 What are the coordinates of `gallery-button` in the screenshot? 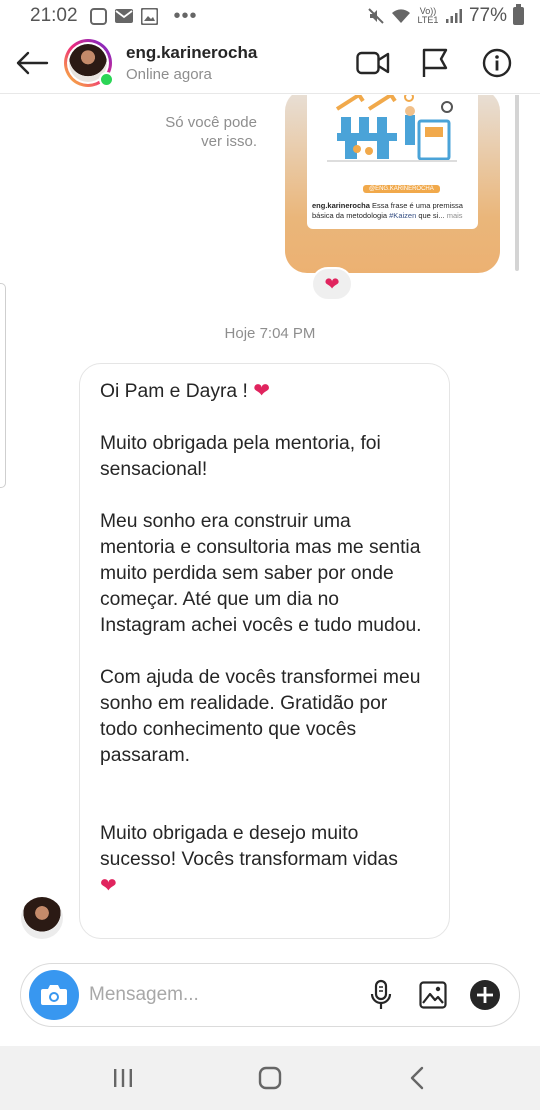 It's located at (433, 995).